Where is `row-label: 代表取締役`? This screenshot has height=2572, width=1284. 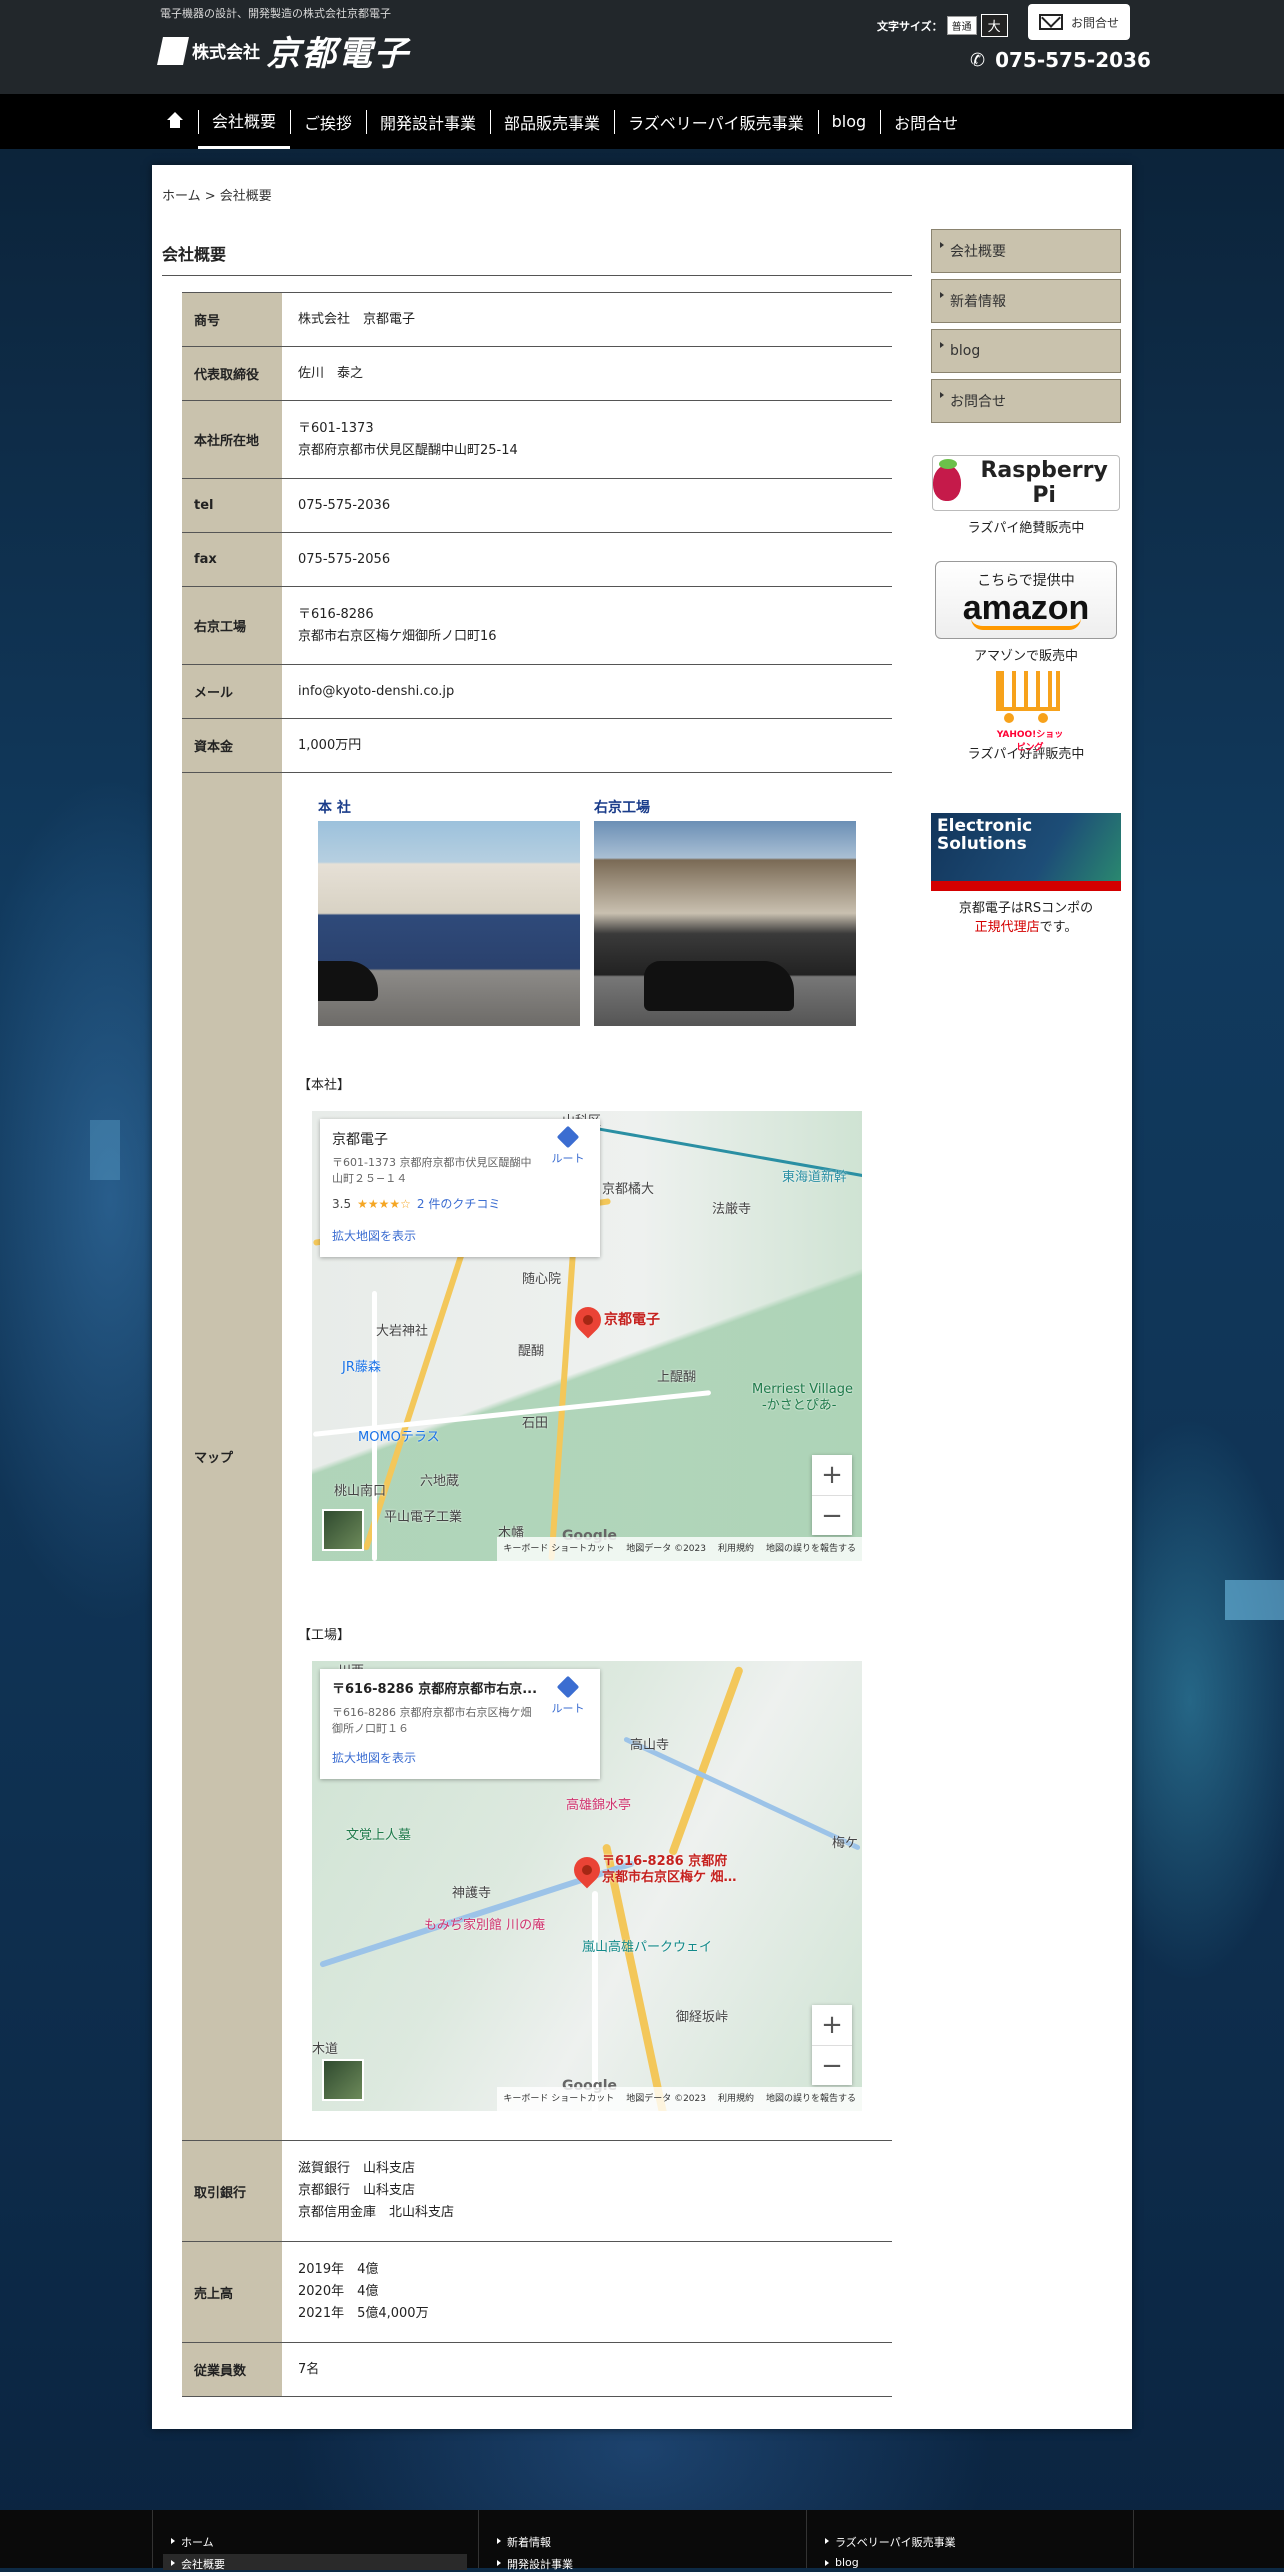 row-label: 代表取締役 is located at coordinates (232, 373).